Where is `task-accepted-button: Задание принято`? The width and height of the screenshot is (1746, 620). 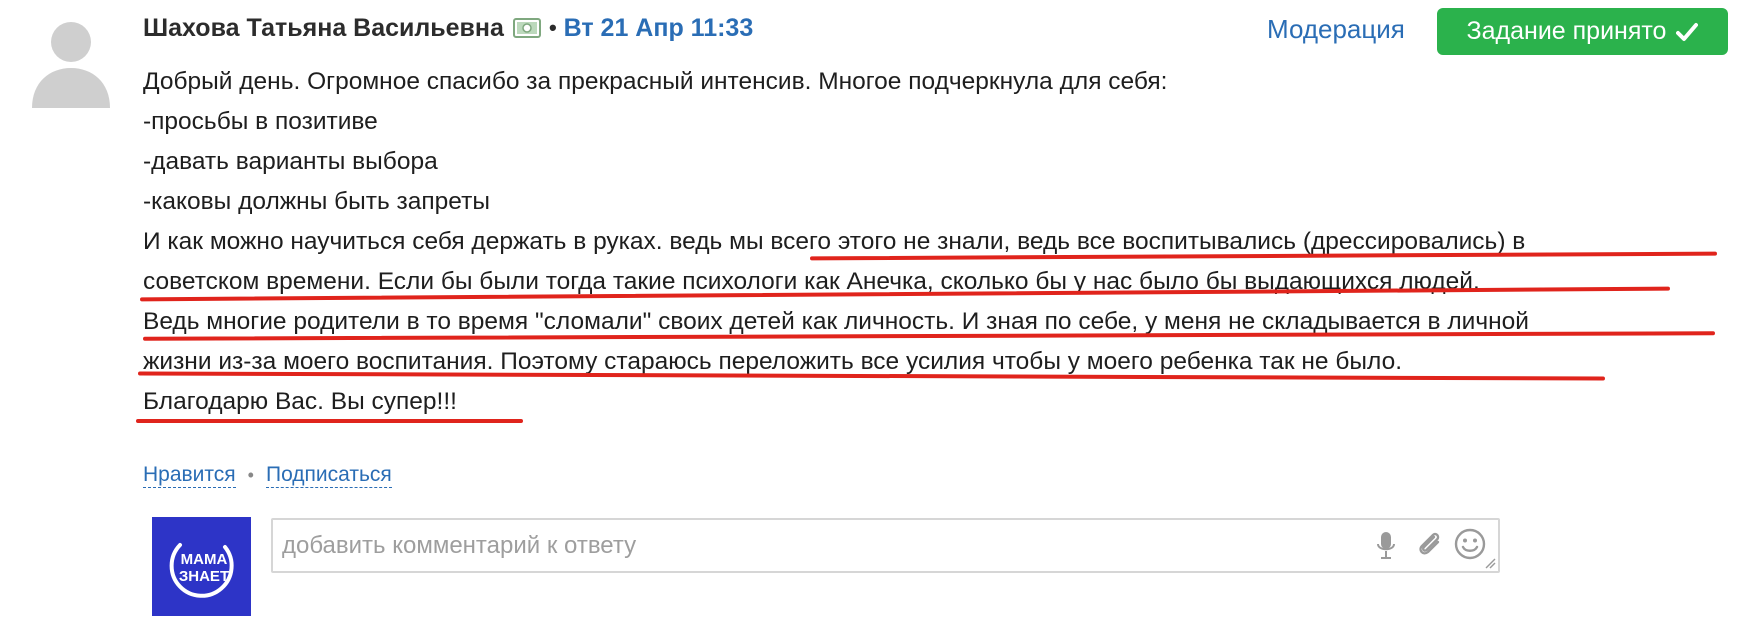
task-accepted-button: Задание принято is located at coordinates (1582, 31).